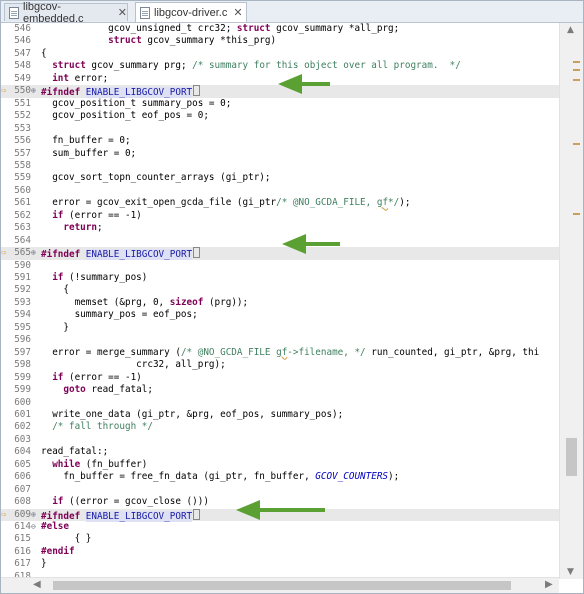 The width and height of the screenshot is (584, 594). I want to click on tab-libgcov-driver: libgcov-driver.c ✕, so click(191, 12).